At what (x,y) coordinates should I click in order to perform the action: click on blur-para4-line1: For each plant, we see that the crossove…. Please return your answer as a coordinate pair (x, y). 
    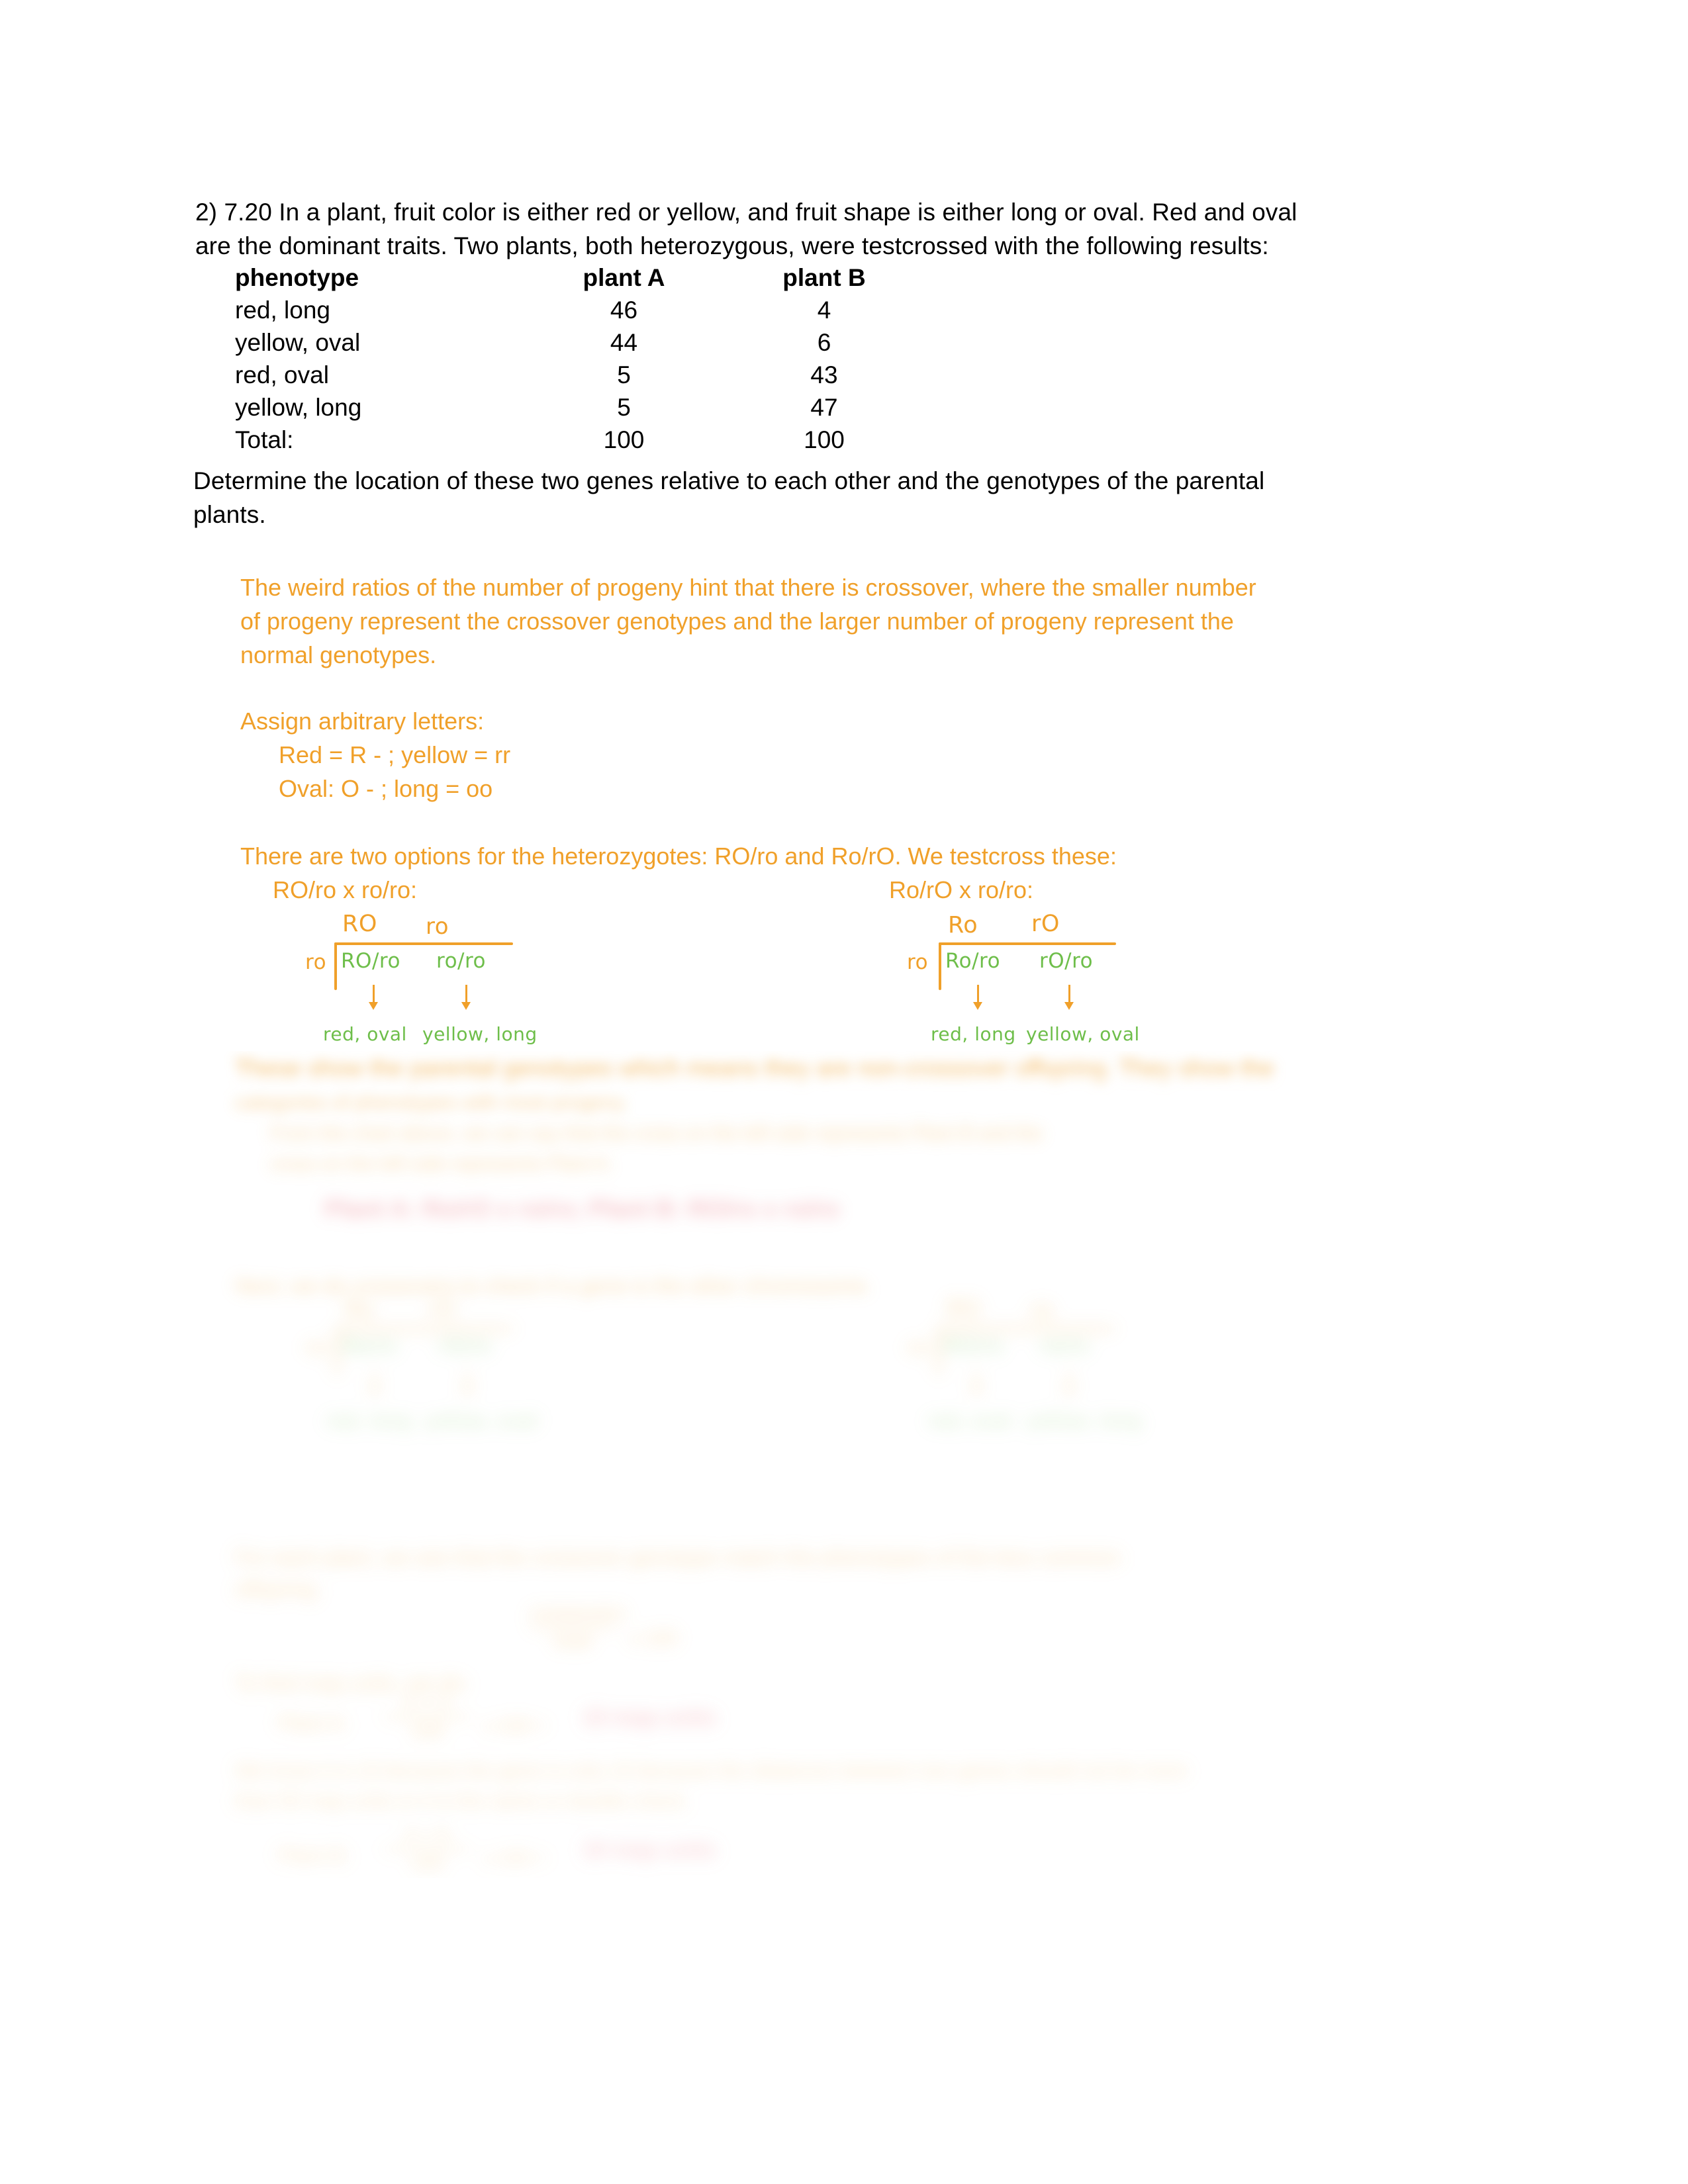
    Looking at the image, I should click on (678, 1557).